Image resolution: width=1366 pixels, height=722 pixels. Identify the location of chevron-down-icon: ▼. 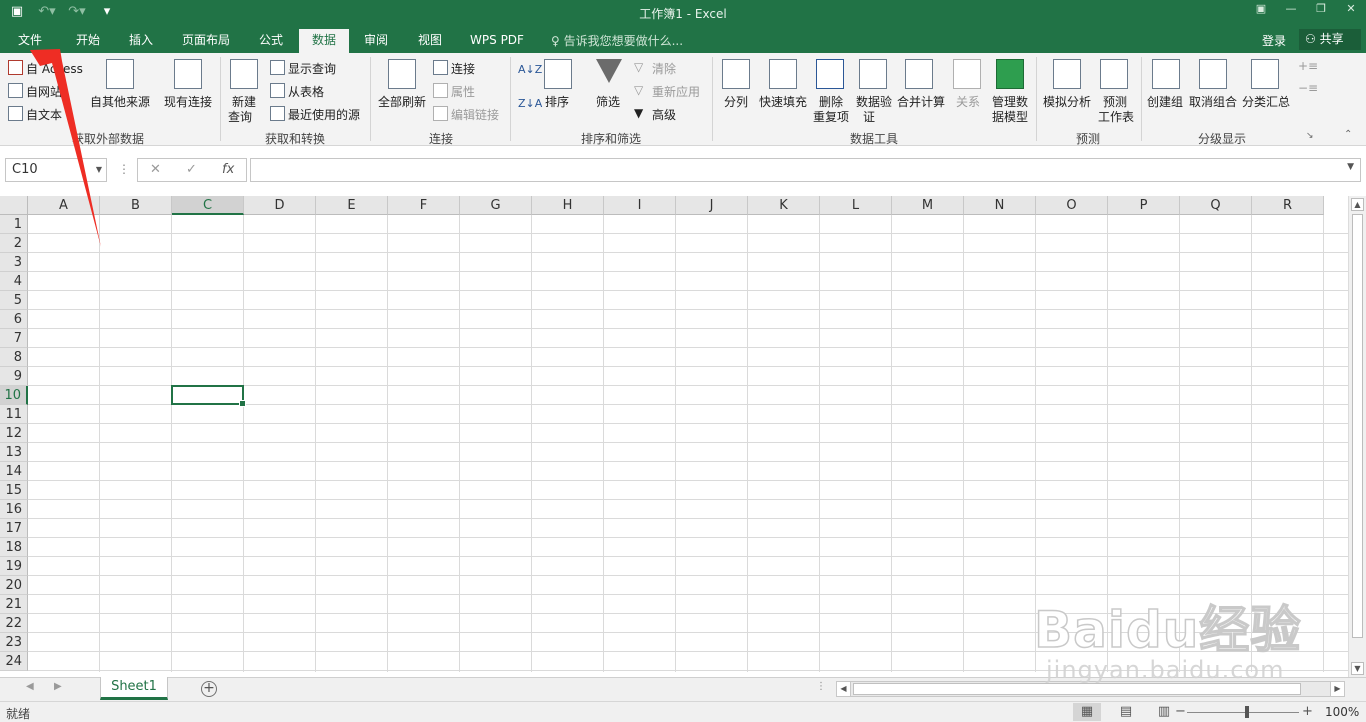
(99, 170).